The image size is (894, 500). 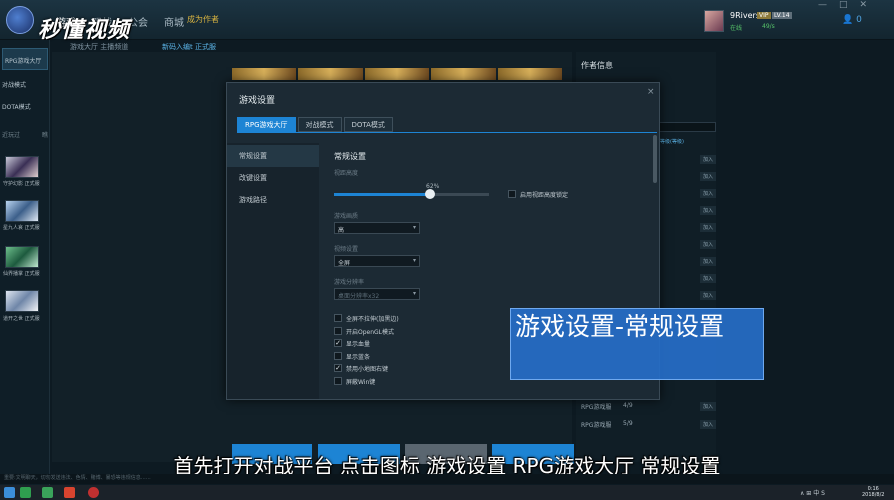 I want to click on friends-counter: 👤 0, so click(x=852, y=20).